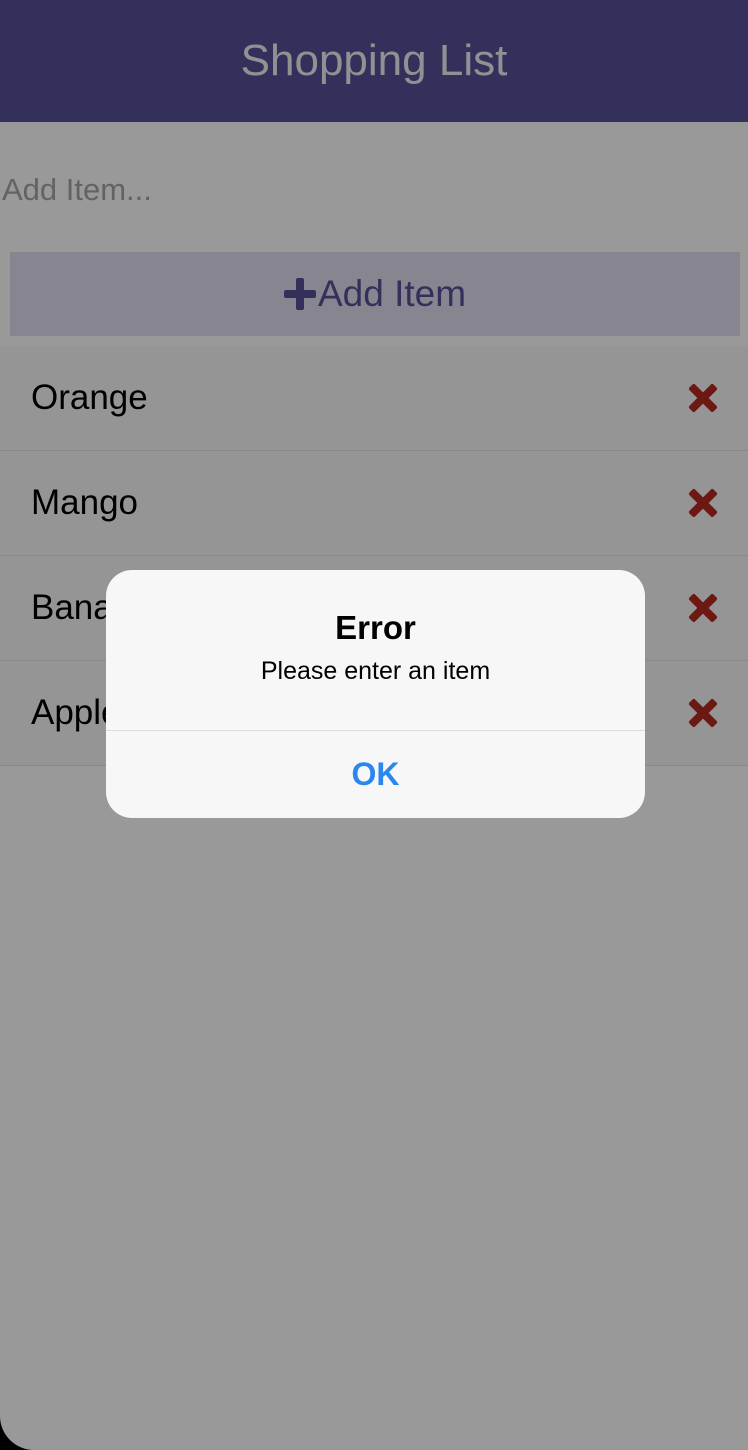 This screenshot has height=1450, width=748. I want to click on alert-title: Error, so click(375, 627).